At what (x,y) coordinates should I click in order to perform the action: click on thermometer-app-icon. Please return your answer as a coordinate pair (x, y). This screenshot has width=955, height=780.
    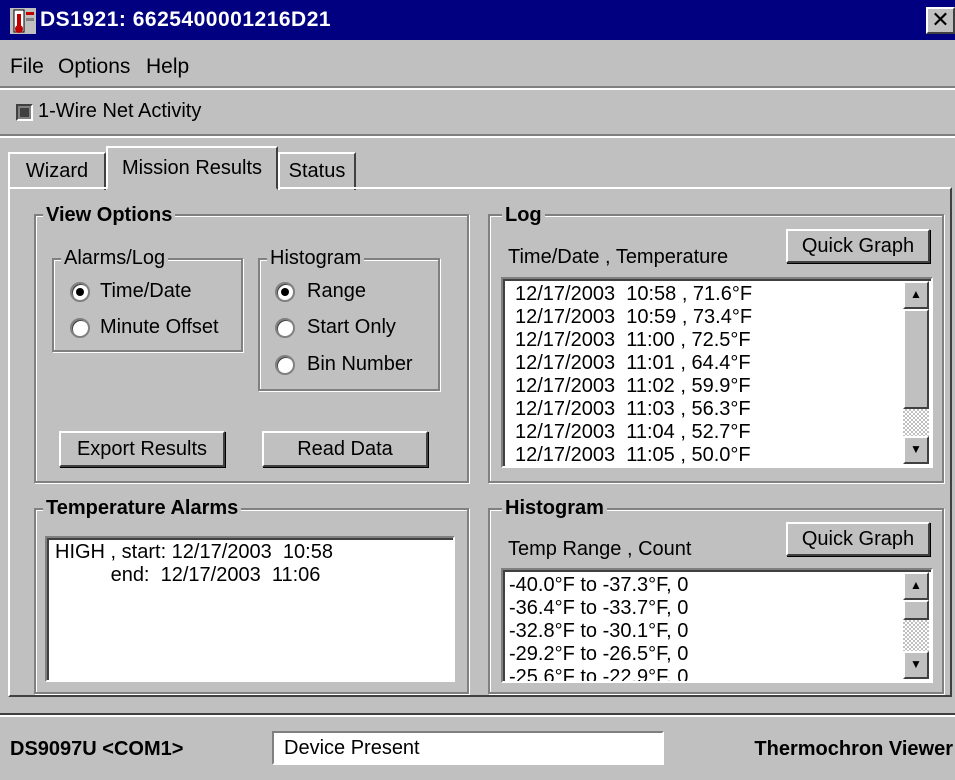
    Looking at the image, I should click on (23, 21).